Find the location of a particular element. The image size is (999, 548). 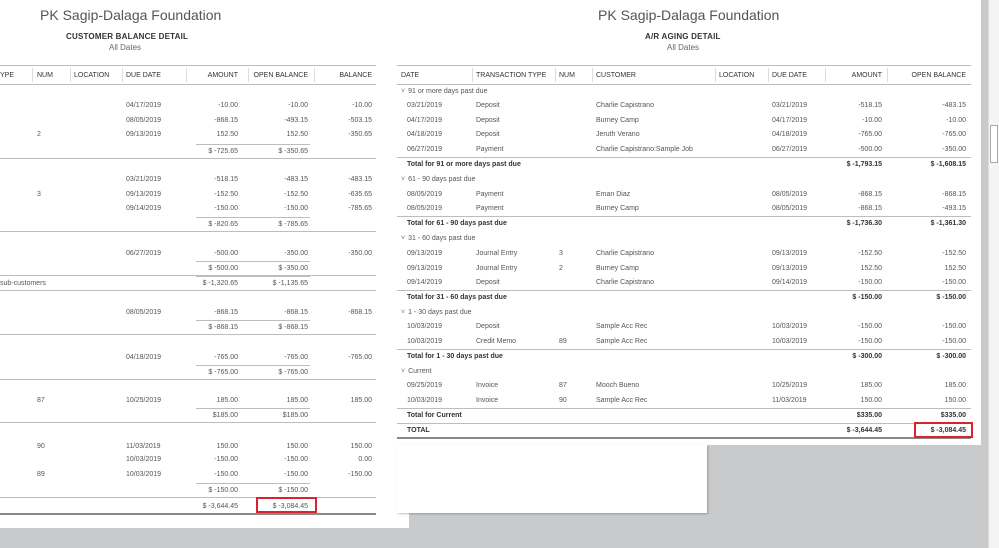

subtotal-amount: $ -765.00 is located at coordinates (223, 372).